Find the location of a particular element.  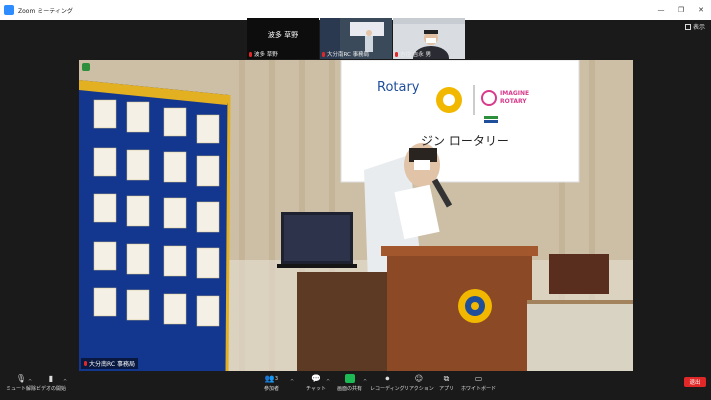

banner-imagine: IMAGINE is located at coordinates (515, 93).